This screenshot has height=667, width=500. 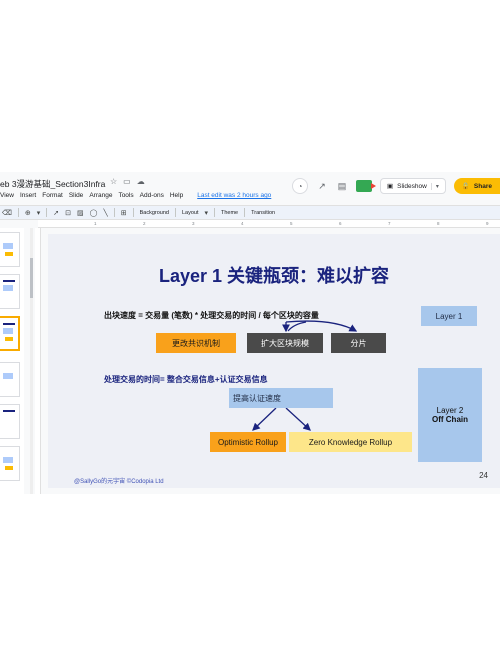 What do you see at coordinates (38, 361) in the screenshot?
I see `vertical-ruler` at bounding box center [38, 361].